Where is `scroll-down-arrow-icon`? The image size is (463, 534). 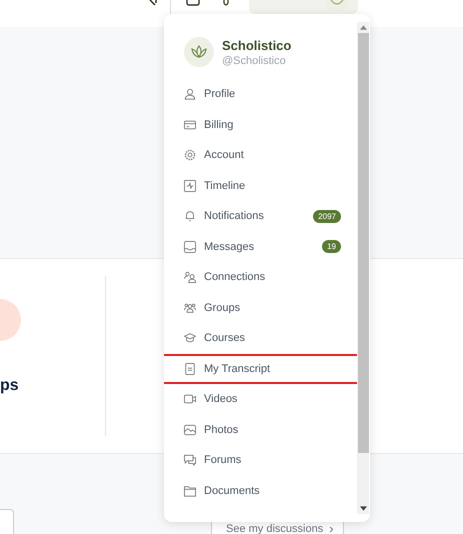
scroll-down-arrow-icon is located at coordinates (363, 508).